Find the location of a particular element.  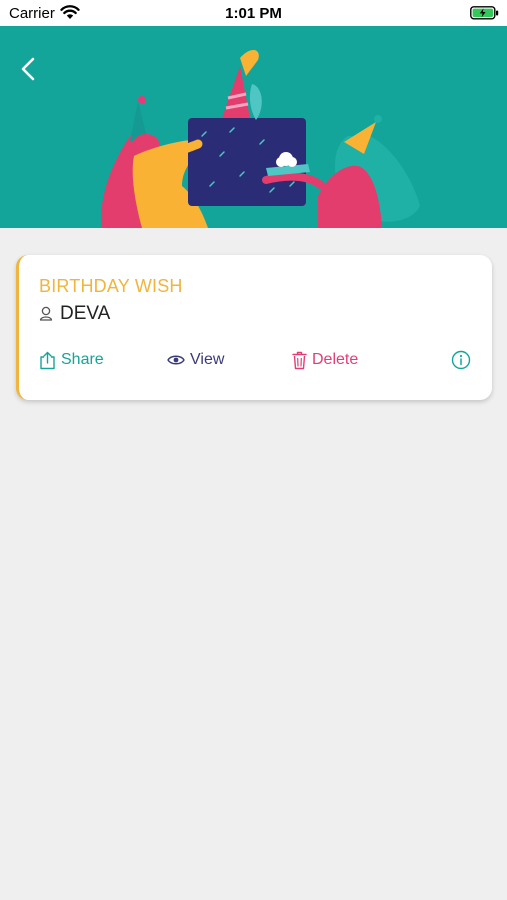

back-button is located at coordinates (29, 69).